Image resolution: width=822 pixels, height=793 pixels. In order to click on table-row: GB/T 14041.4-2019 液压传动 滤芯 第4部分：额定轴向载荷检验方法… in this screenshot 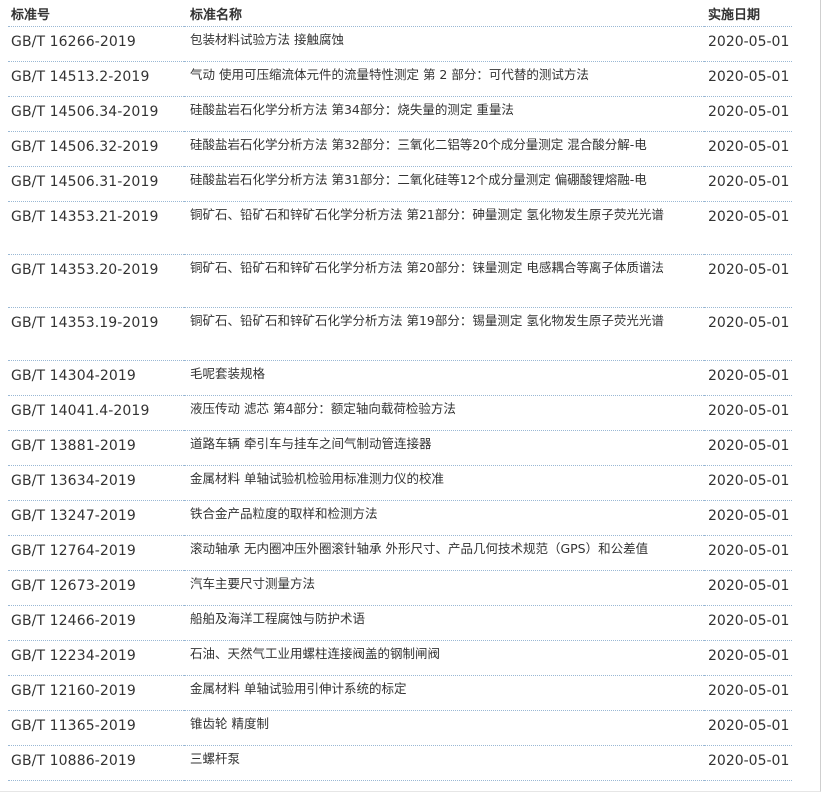, I will do `click(400, 413)`.